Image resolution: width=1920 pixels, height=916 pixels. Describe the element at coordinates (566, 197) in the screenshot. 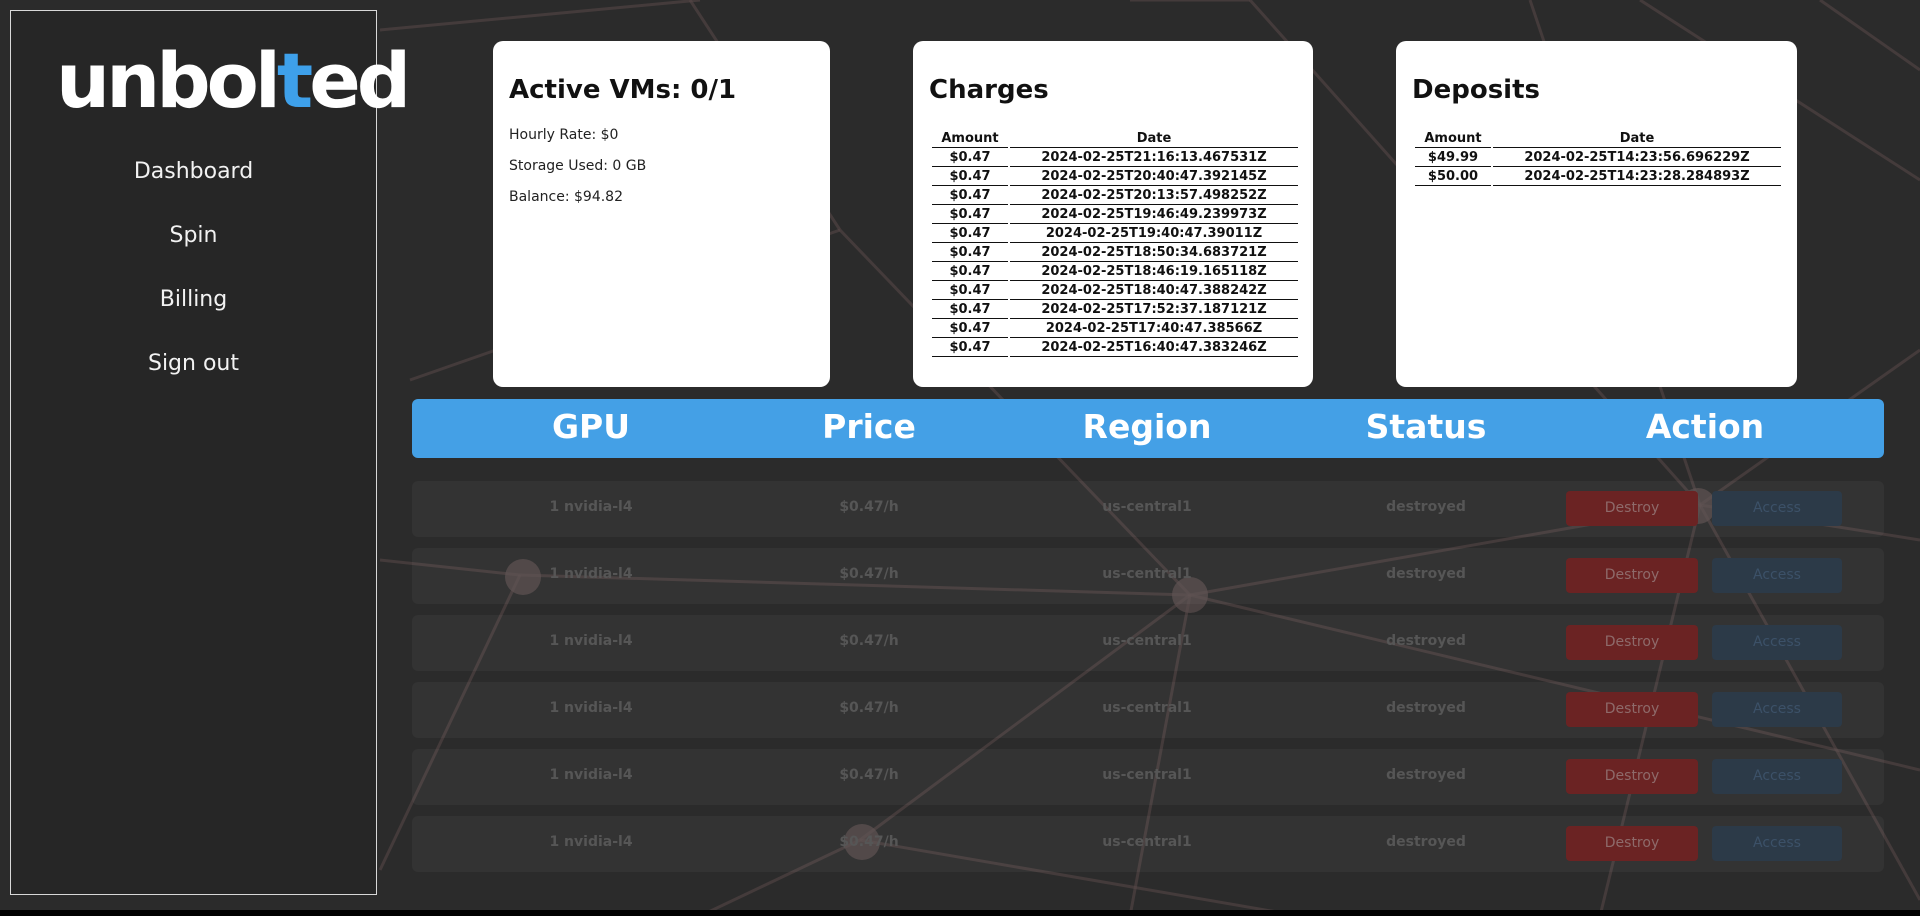

I see `balance: Balance: $94.82` at that location.